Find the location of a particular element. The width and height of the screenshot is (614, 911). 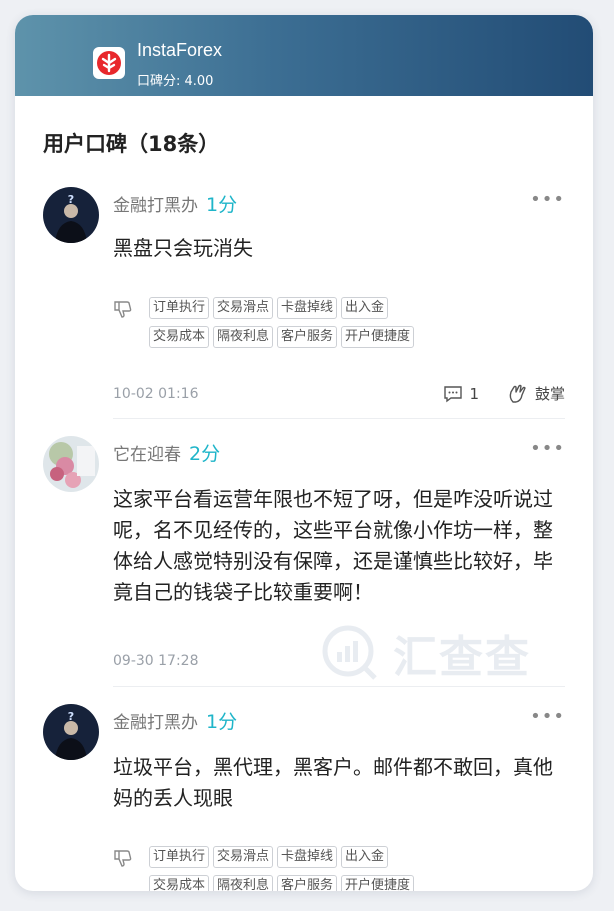

broker-rating: 口碑分: 4.00 is located at coordinates (175, 81).